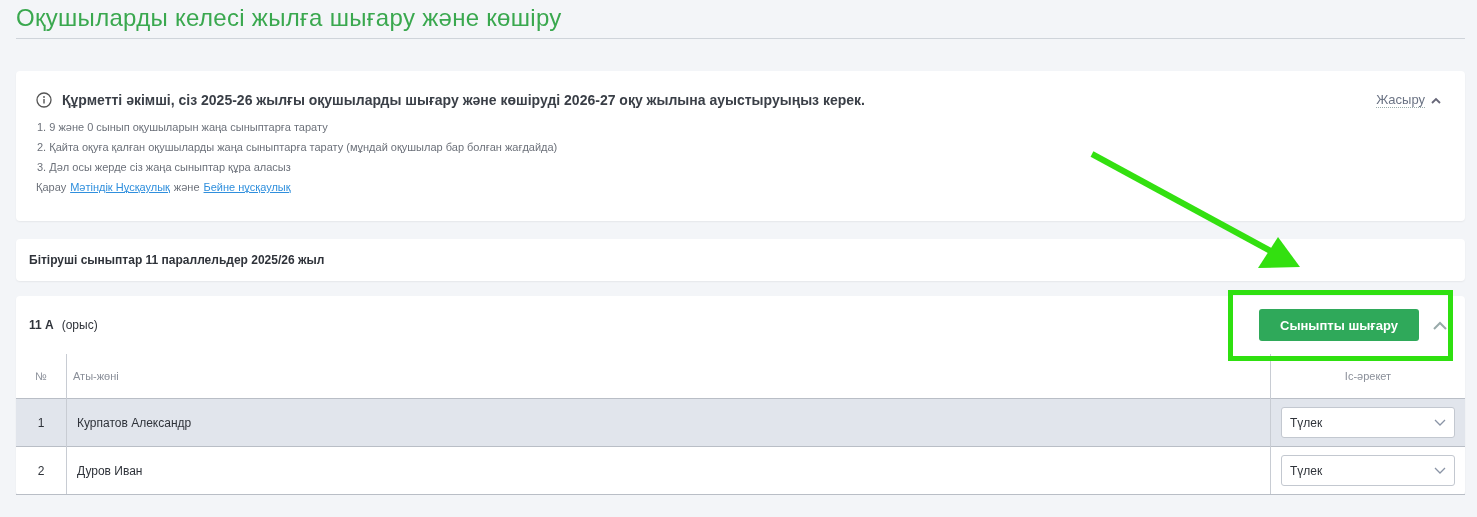 The width and height of the screenshot is (1477, 517). I want to click on chevron-up-icon, so click(1436, 100).